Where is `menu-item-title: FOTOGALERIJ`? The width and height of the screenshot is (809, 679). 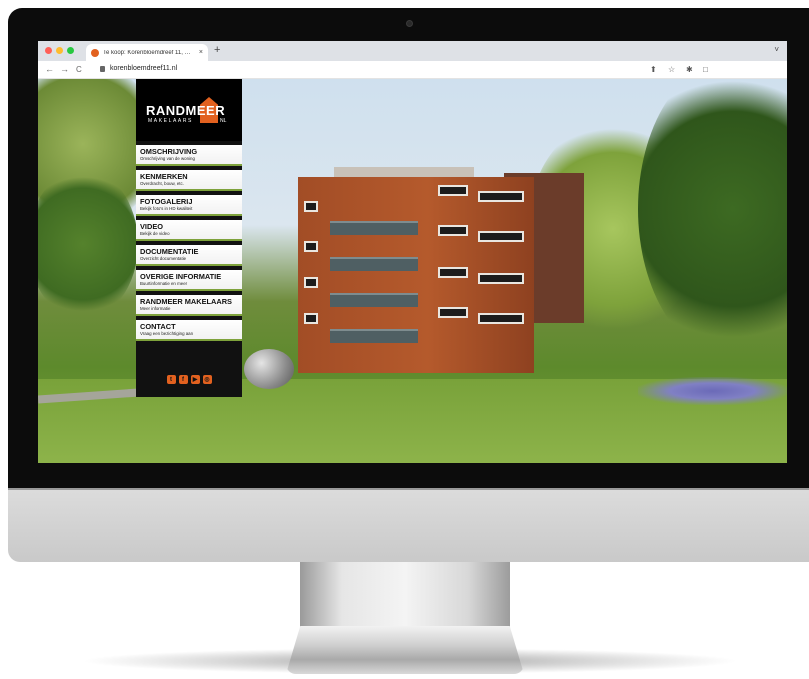
menu-item-title: FOTOGALERIJ is located at coordinates (166, 201).